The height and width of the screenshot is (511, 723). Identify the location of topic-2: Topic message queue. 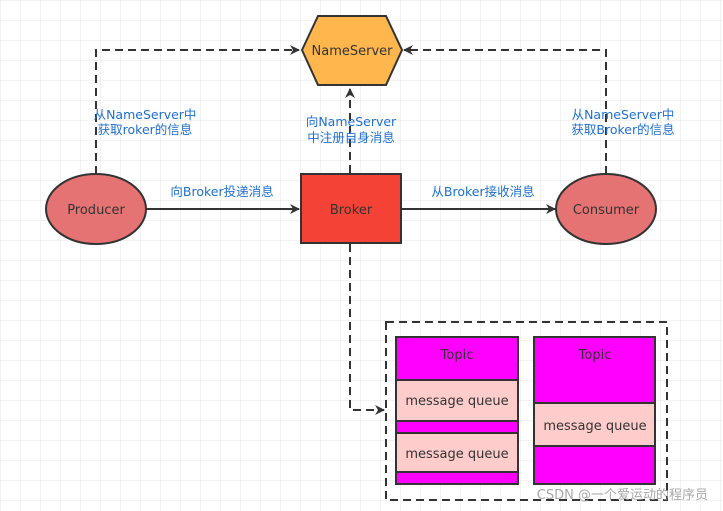
(594, 410).